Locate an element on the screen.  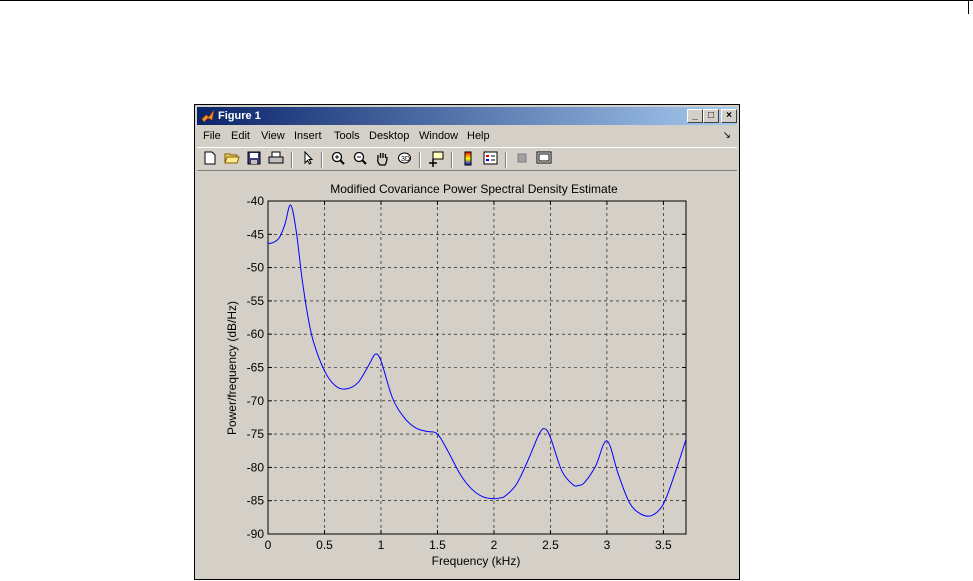
x-tick-label: 1 is located at coordinates (381, 545).